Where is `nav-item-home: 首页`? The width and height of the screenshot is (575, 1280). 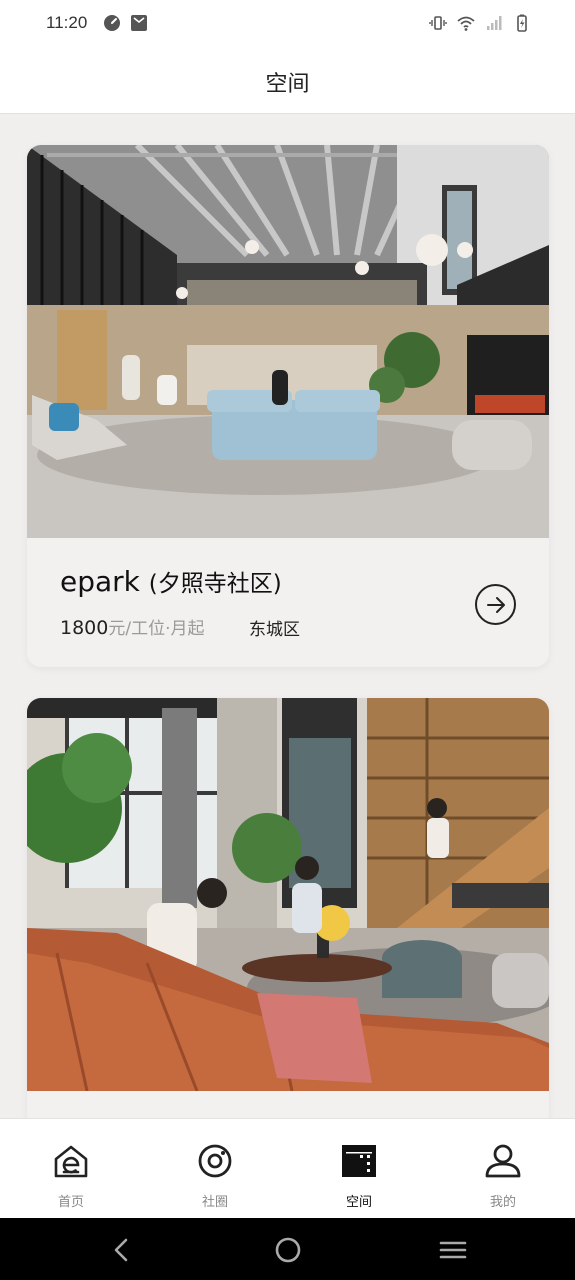
nav-item-home: 首页 is located at coordinates (71, 1169).